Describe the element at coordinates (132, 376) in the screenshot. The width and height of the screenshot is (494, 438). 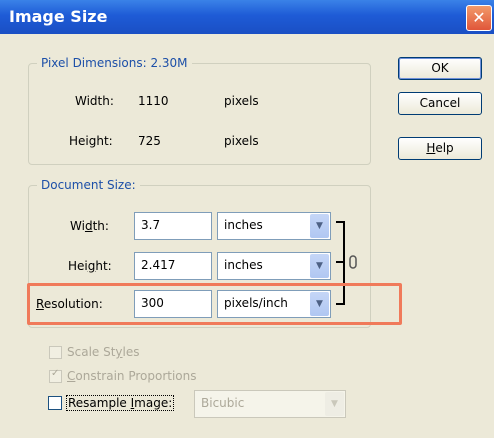
I see `constrain-proportions-label: Constrain Proportions` at that location.